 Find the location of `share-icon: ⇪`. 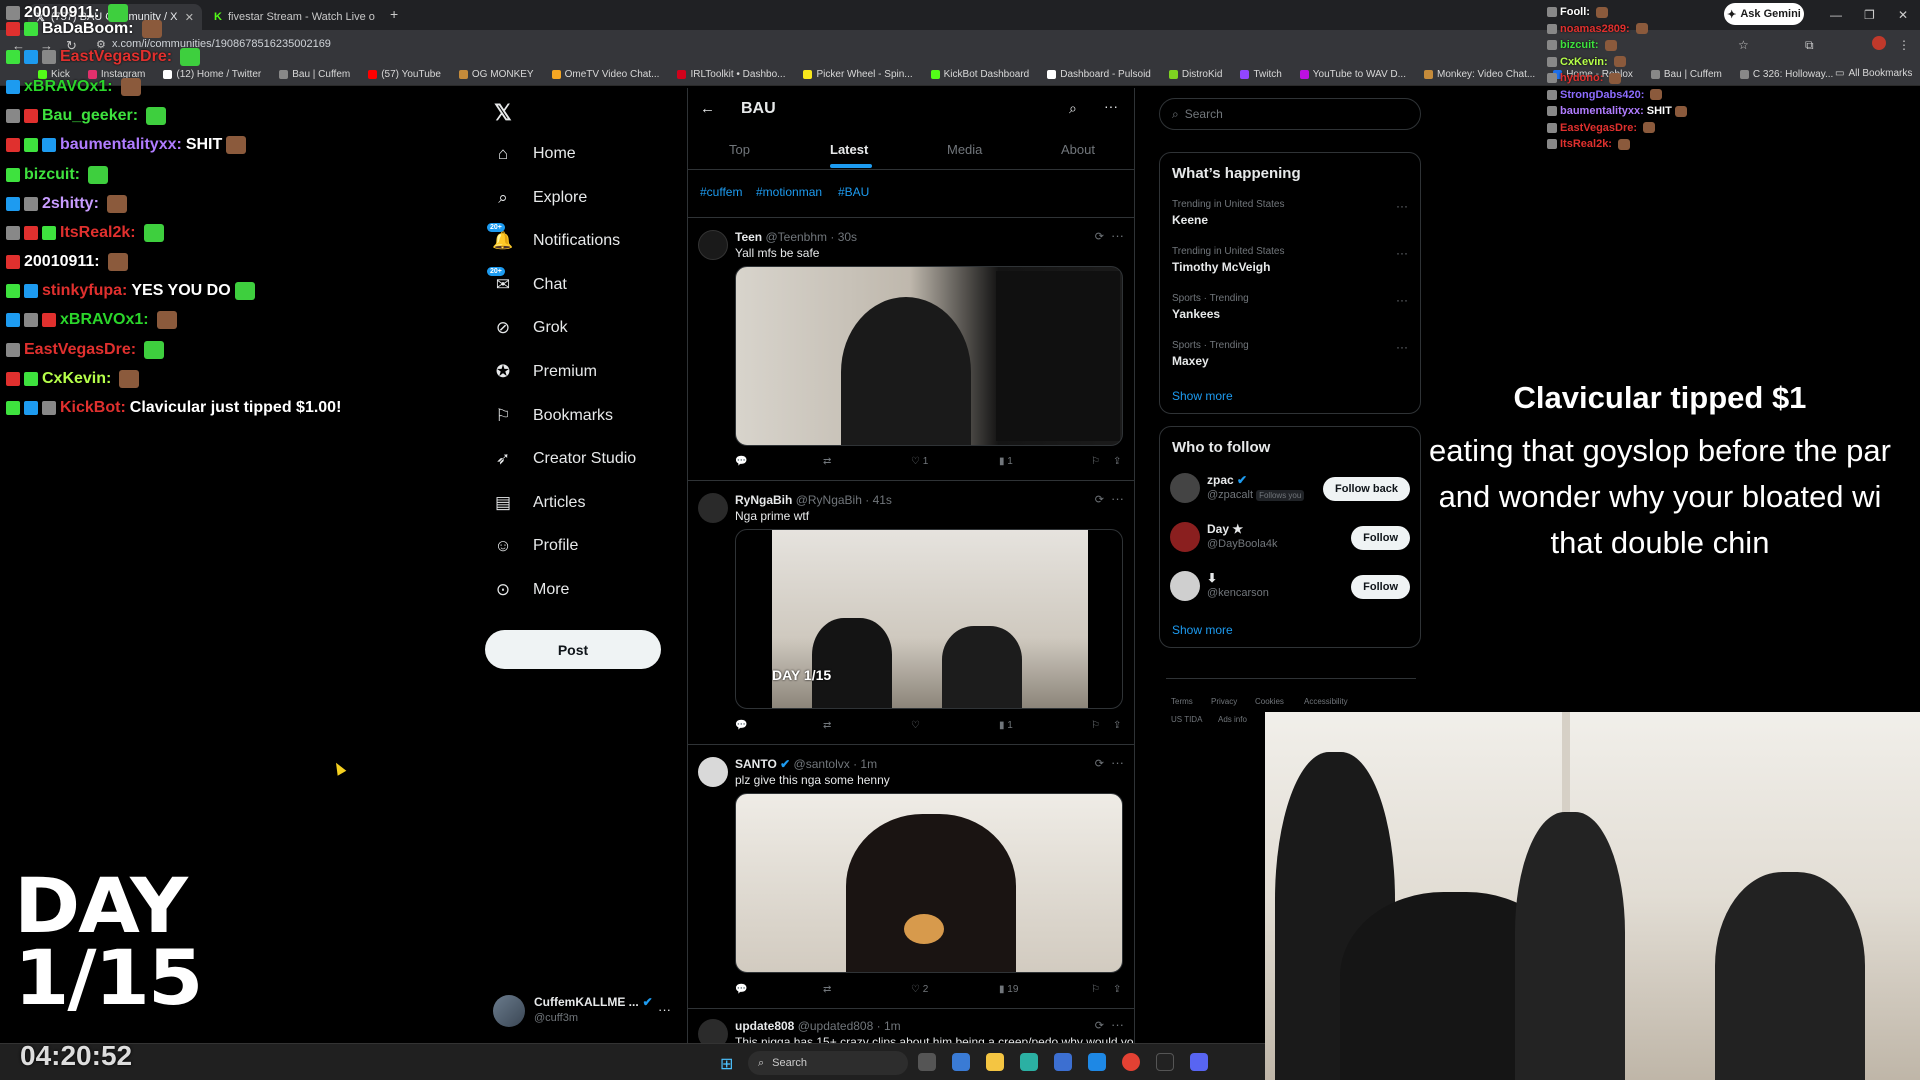

share-icon: ⇪ is located at coordinates (1117, 989).